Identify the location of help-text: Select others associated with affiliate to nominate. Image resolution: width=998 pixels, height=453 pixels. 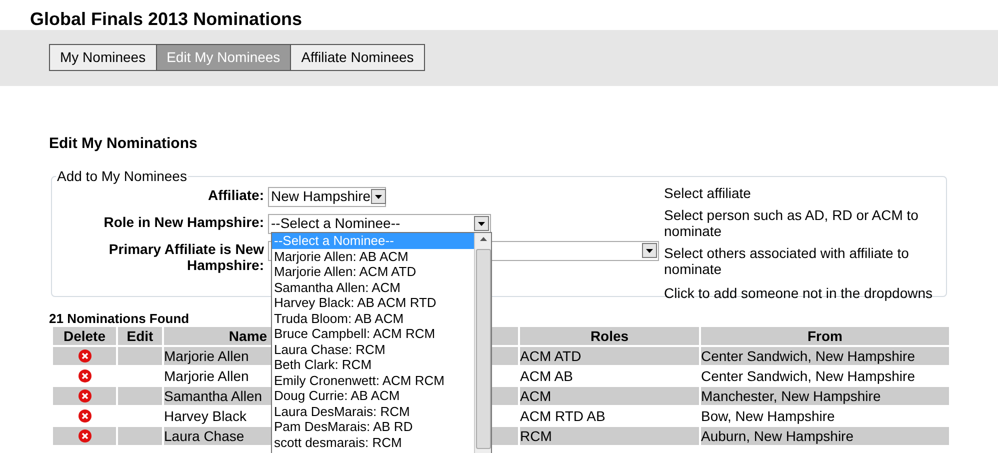
(787, 260).